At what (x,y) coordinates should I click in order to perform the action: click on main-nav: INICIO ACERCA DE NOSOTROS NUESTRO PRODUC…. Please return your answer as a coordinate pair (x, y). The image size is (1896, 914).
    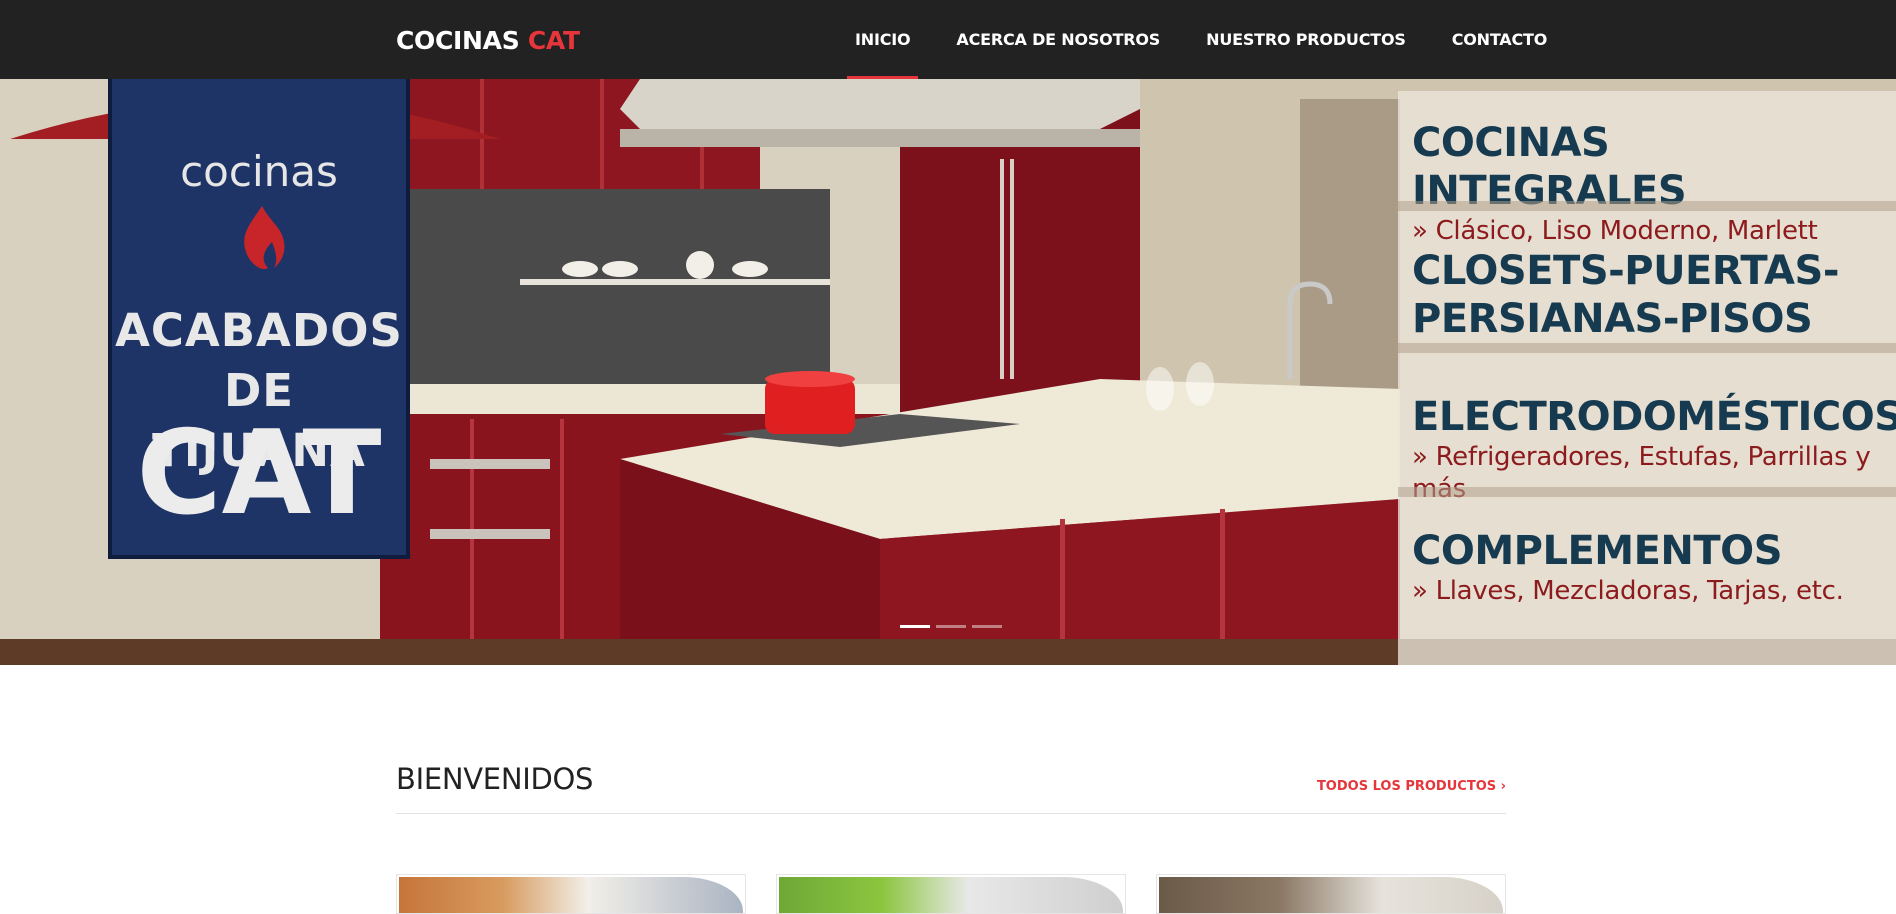
    Looking at the image, I should click on (1201, 39).